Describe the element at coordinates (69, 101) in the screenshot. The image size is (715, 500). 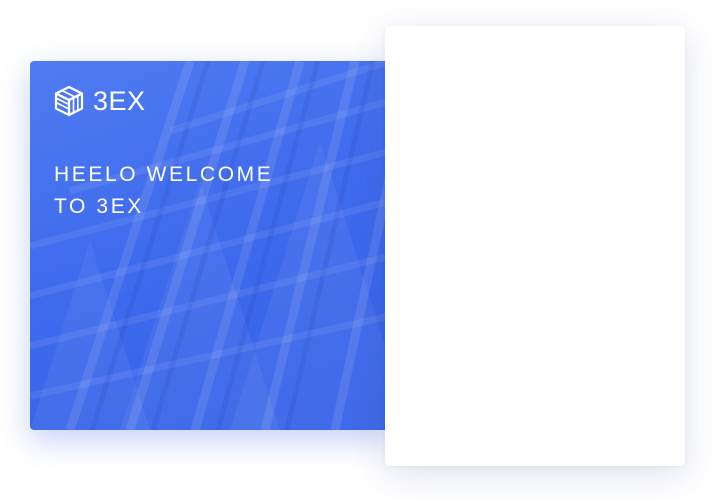
I see `cube-logo-icon` at that location.